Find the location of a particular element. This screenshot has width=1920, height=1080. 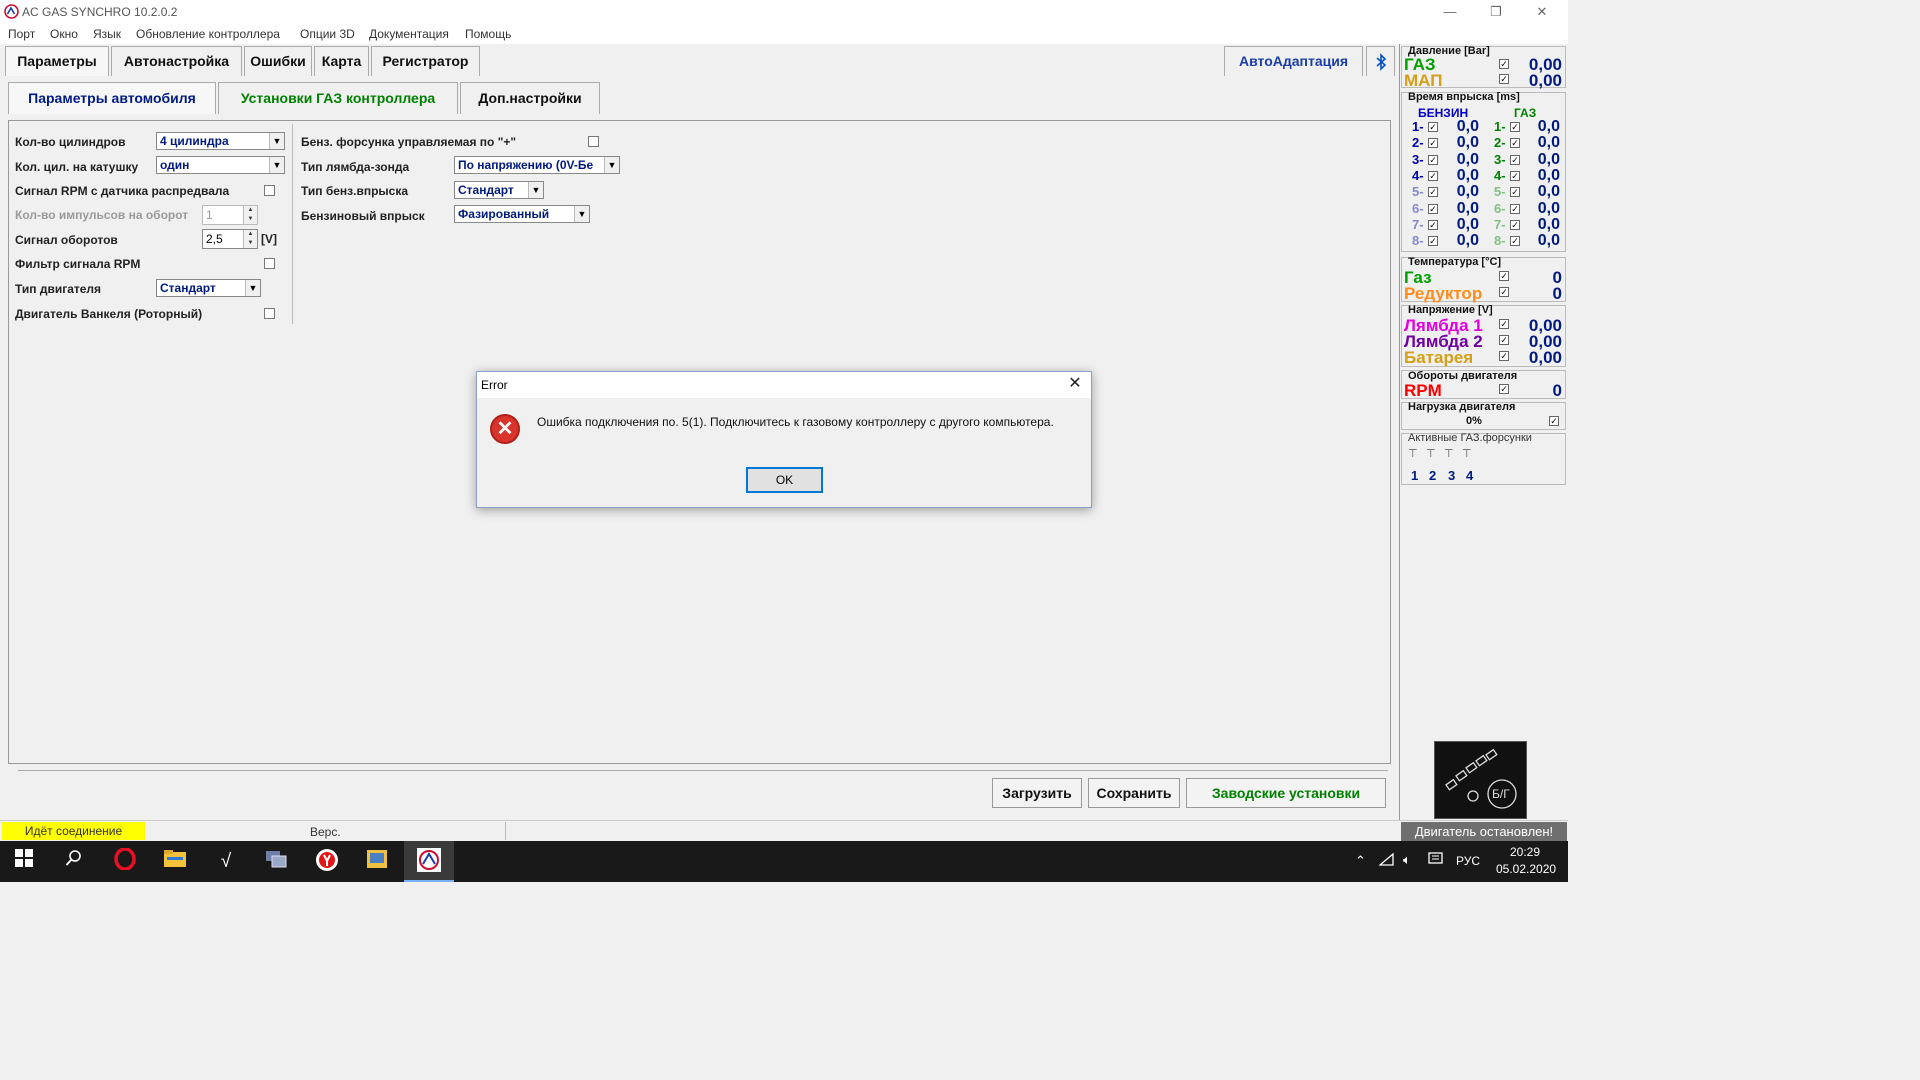

language-indicator: РУС is located at coordinates (1468, 861).